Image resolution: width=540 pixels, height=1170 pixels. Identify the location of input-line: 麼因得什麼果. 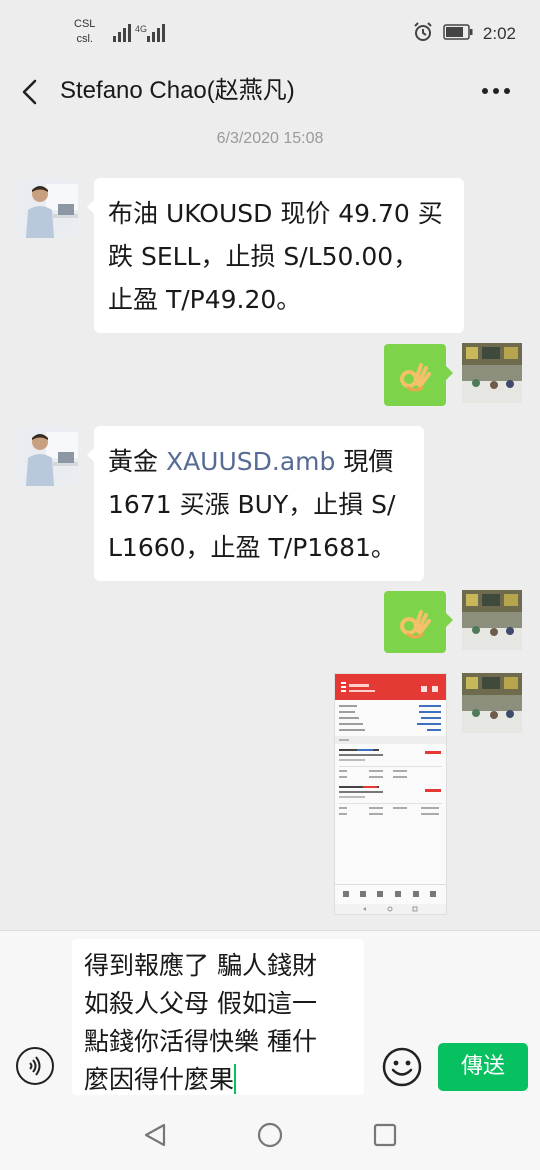
(160, 1079).